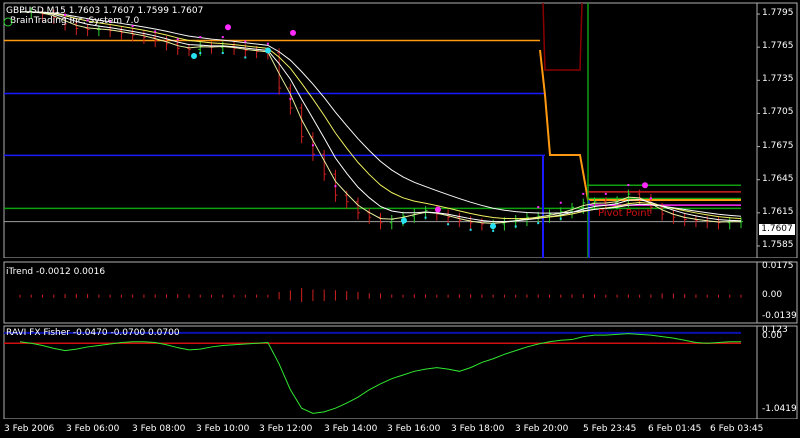  What do you see at coordinates (93, 333) in the screenshot?
I see `fisher-label: RAVI FX Fisher -0.0470 -0.0700 0.0700` at bounding box center [93, 333].